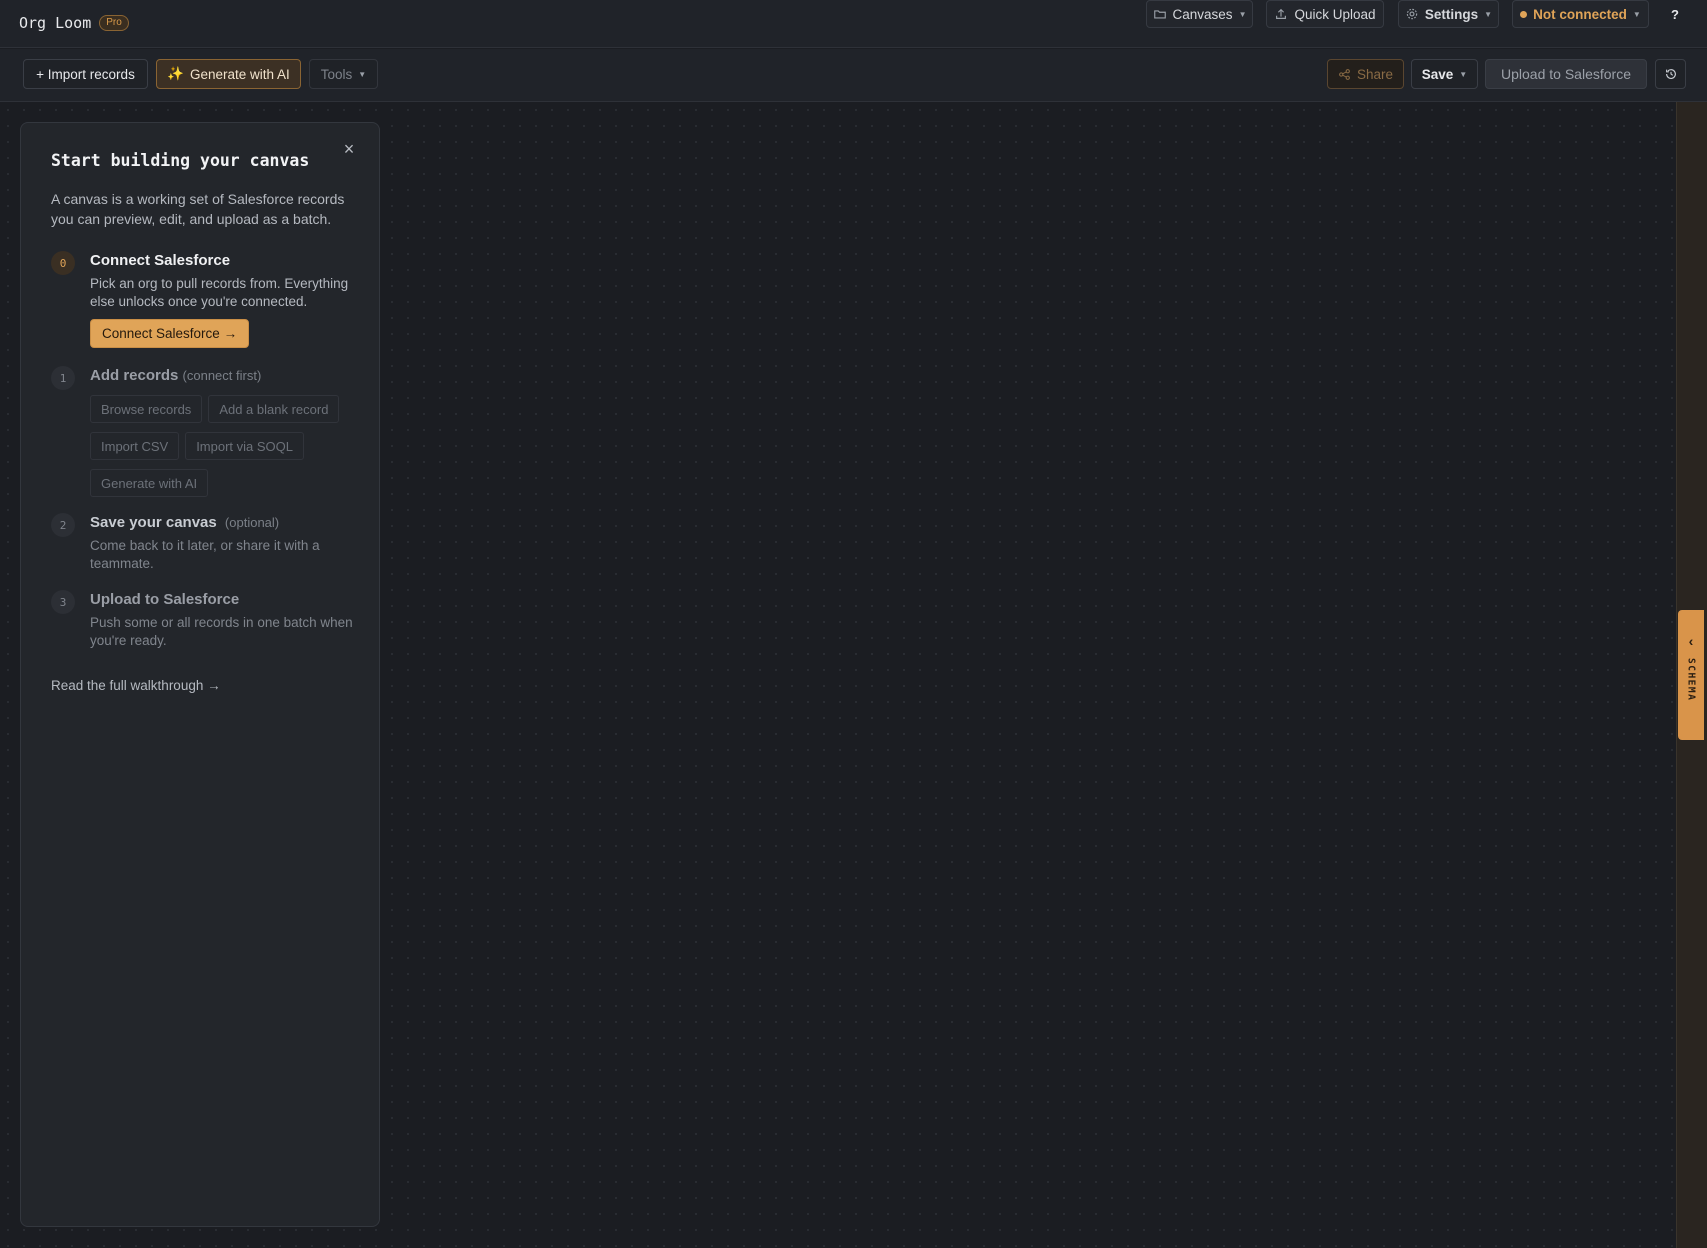 This screenshot has height=1248, width=1707. What do you see at coordinates (349, 149) in the screenshot?
I see `close-icon: ×` at bounding box center [349, 149].